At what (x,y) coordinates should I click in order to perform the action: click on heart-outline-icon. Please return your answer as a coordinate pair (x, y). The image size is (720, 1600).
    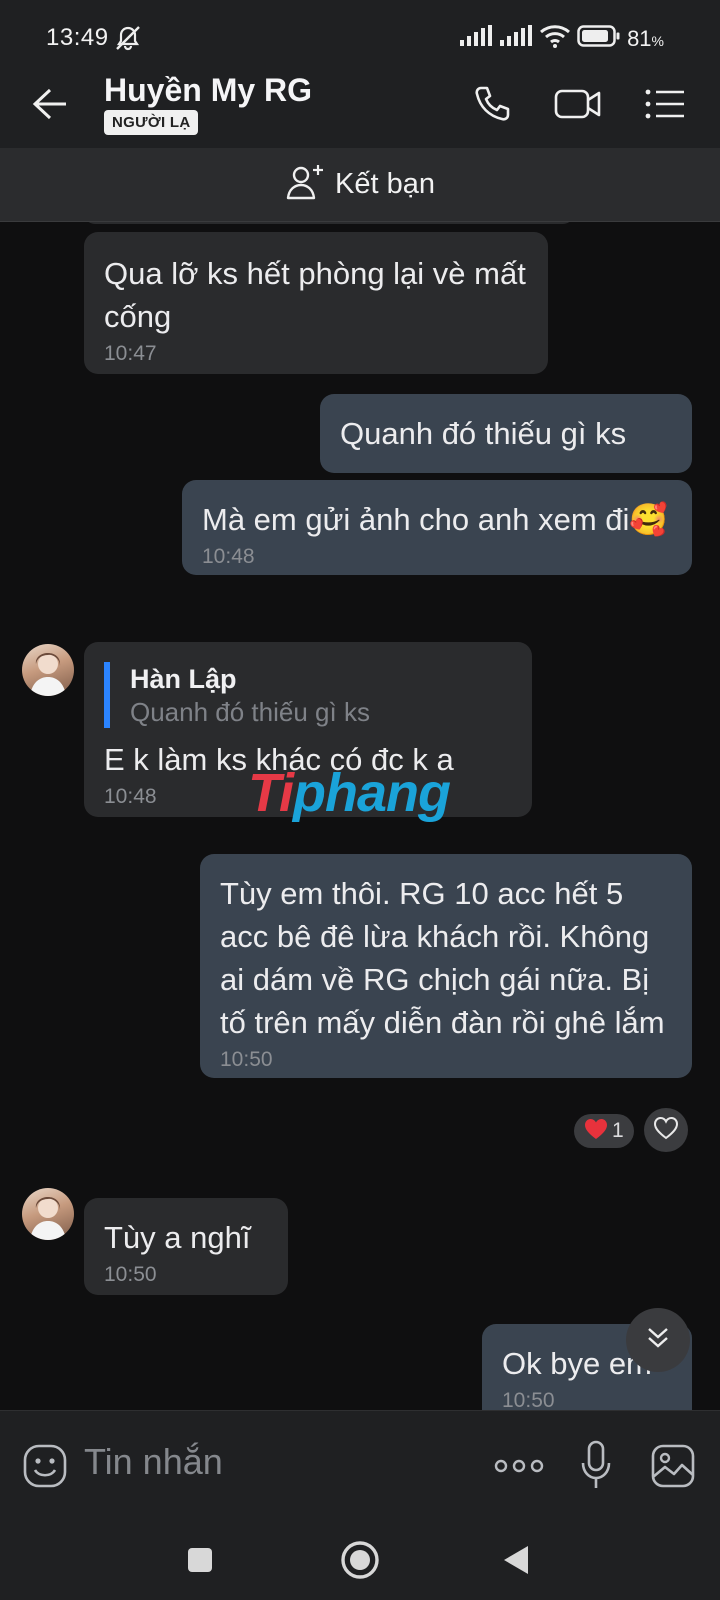
    Looking at the image, I should click on (666, 1130).